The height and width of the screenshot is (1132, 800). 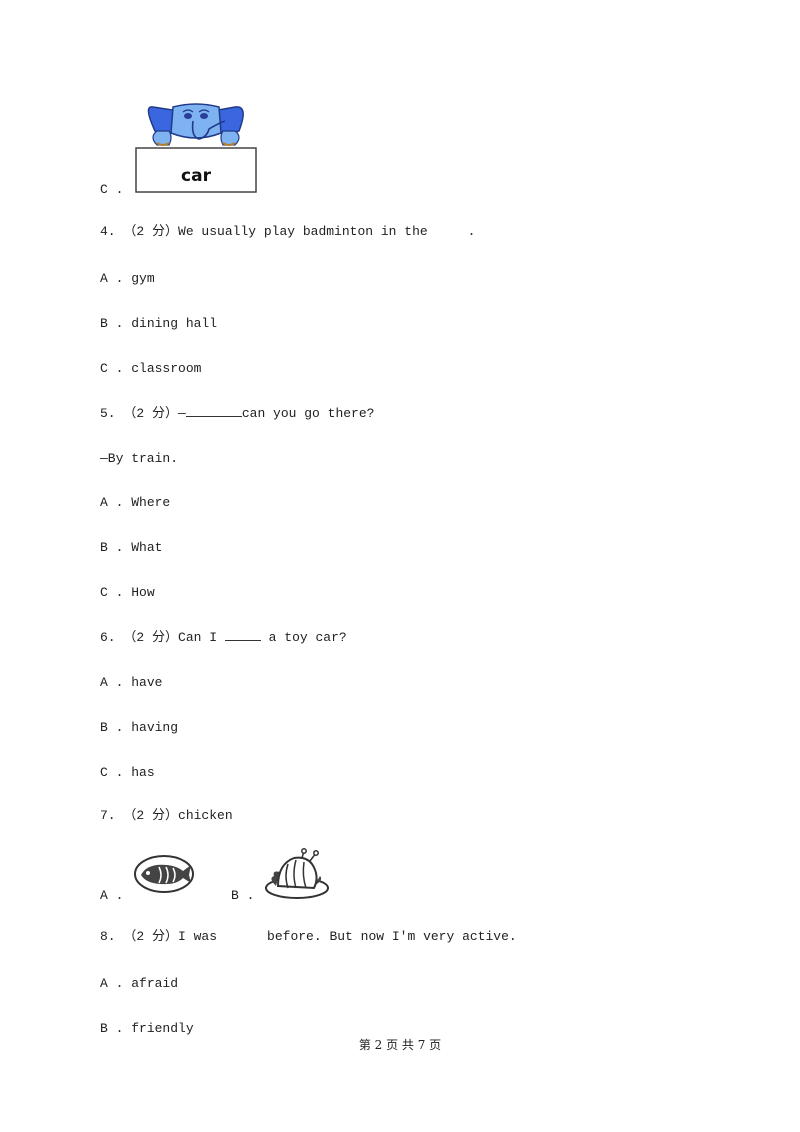 What do you see at coordinates (147, 682) in the screenshot?
I see `option-text: have` at bounding box center [147, 682].